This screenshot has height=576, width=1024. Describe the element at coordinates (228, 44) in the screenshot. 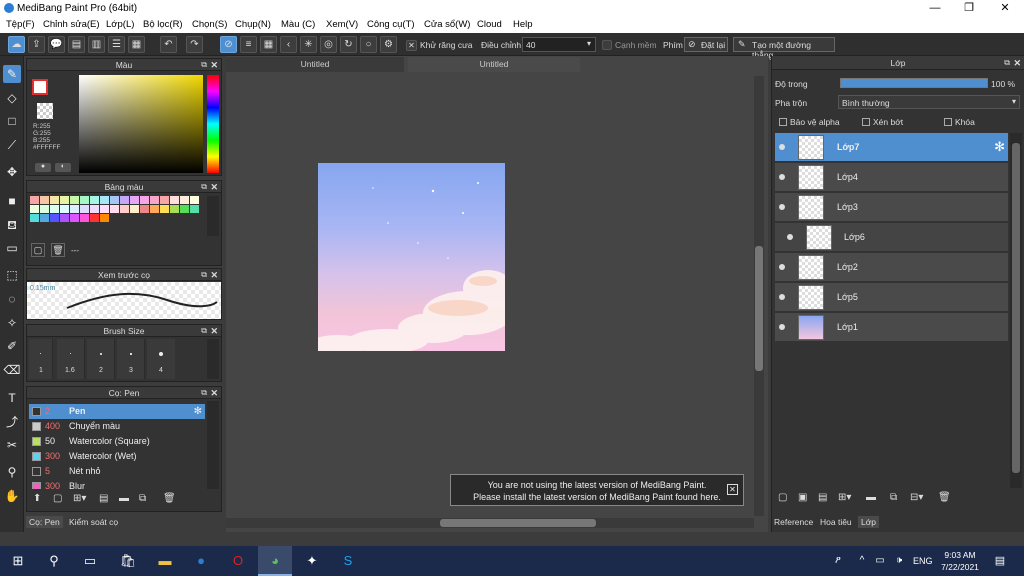

I see `no-snap-icon: ⊘` at that location.